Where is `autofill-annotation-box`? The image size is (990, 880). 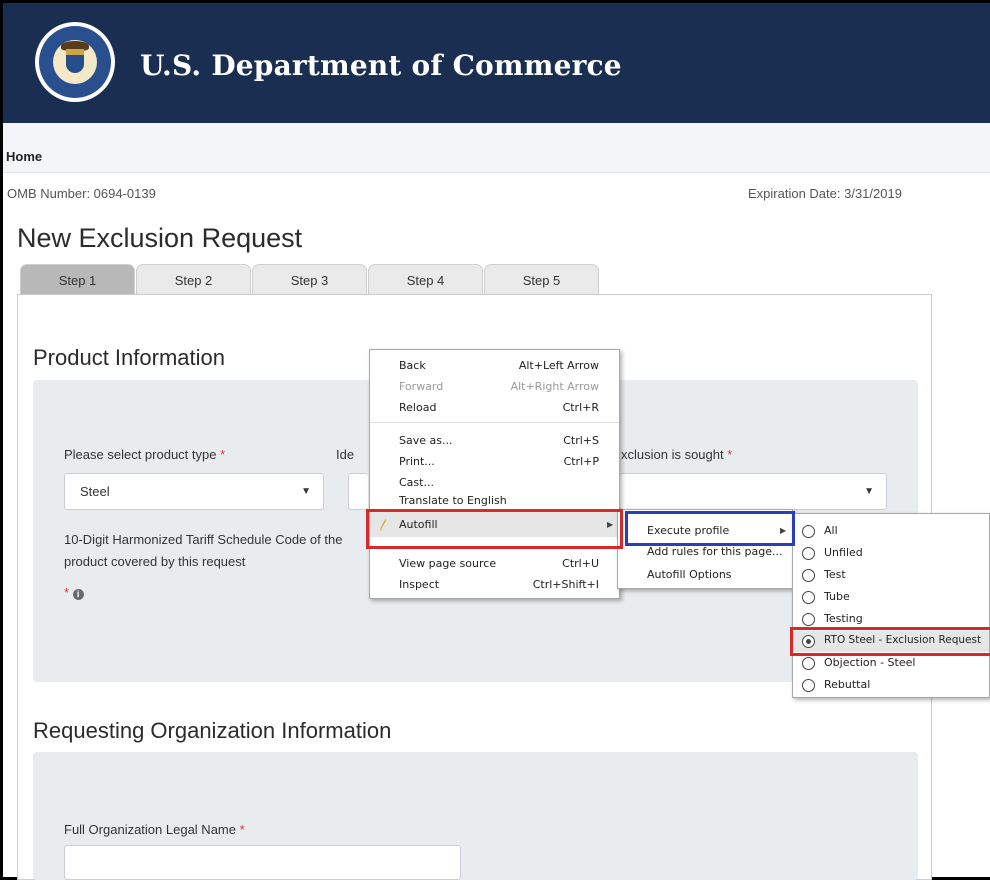 autofill-annotation-box is located at coordinates (494, 529).